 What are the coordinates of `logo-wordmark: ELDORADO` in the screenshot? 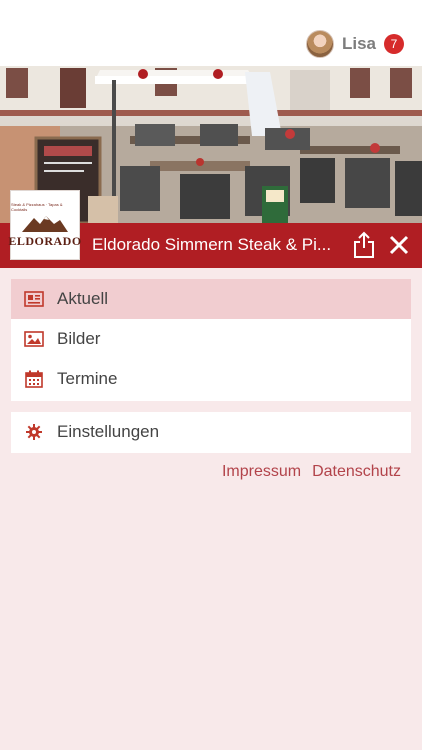 It's located at (45, 240).